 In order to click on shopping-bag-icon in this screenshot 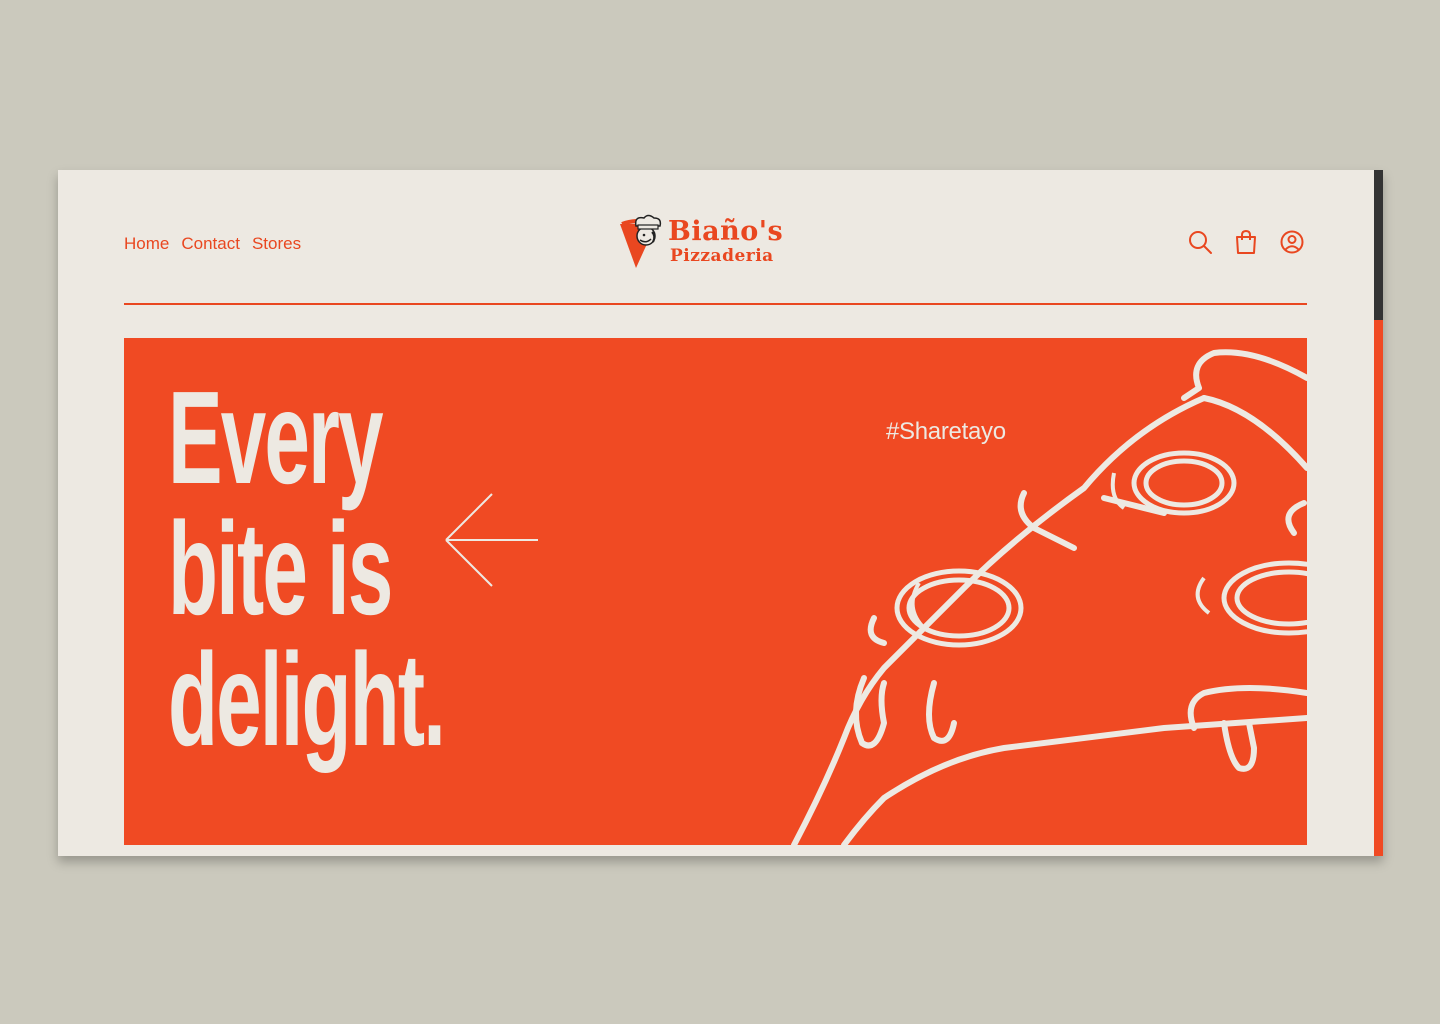, I will do `click(1246, 242)`.